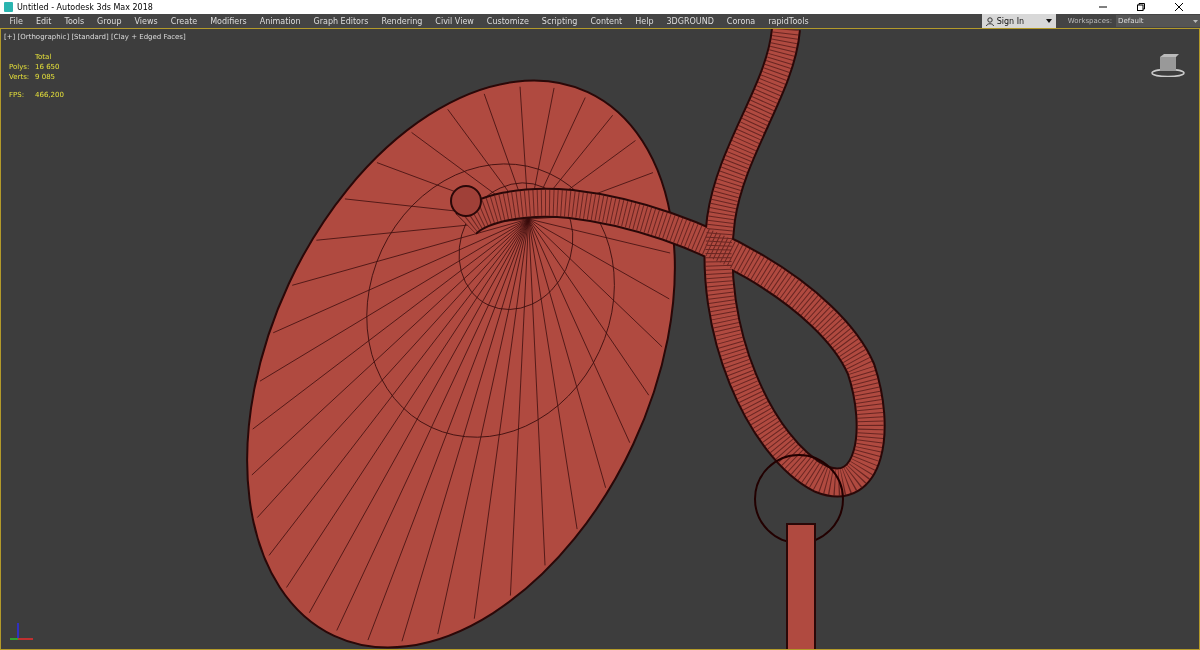 This screenshot has width=1200, height=650. I want to click on menu-item: Customize, so click(508, 21).